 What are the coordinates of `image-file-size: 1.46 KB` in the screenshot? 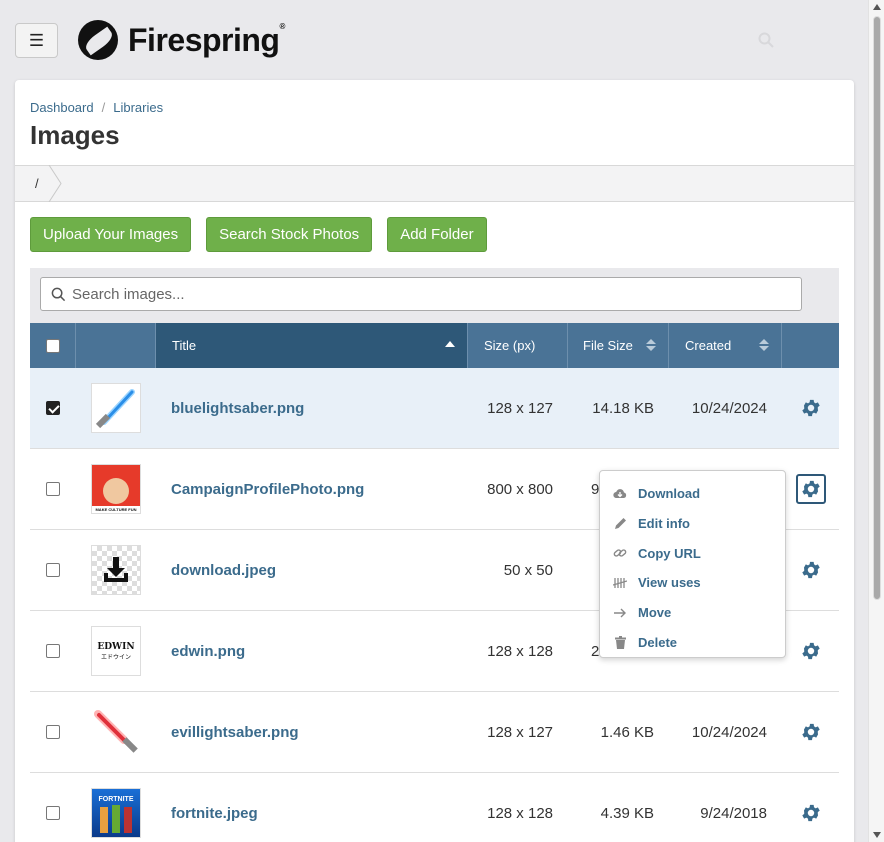 It's located at (627, 732).